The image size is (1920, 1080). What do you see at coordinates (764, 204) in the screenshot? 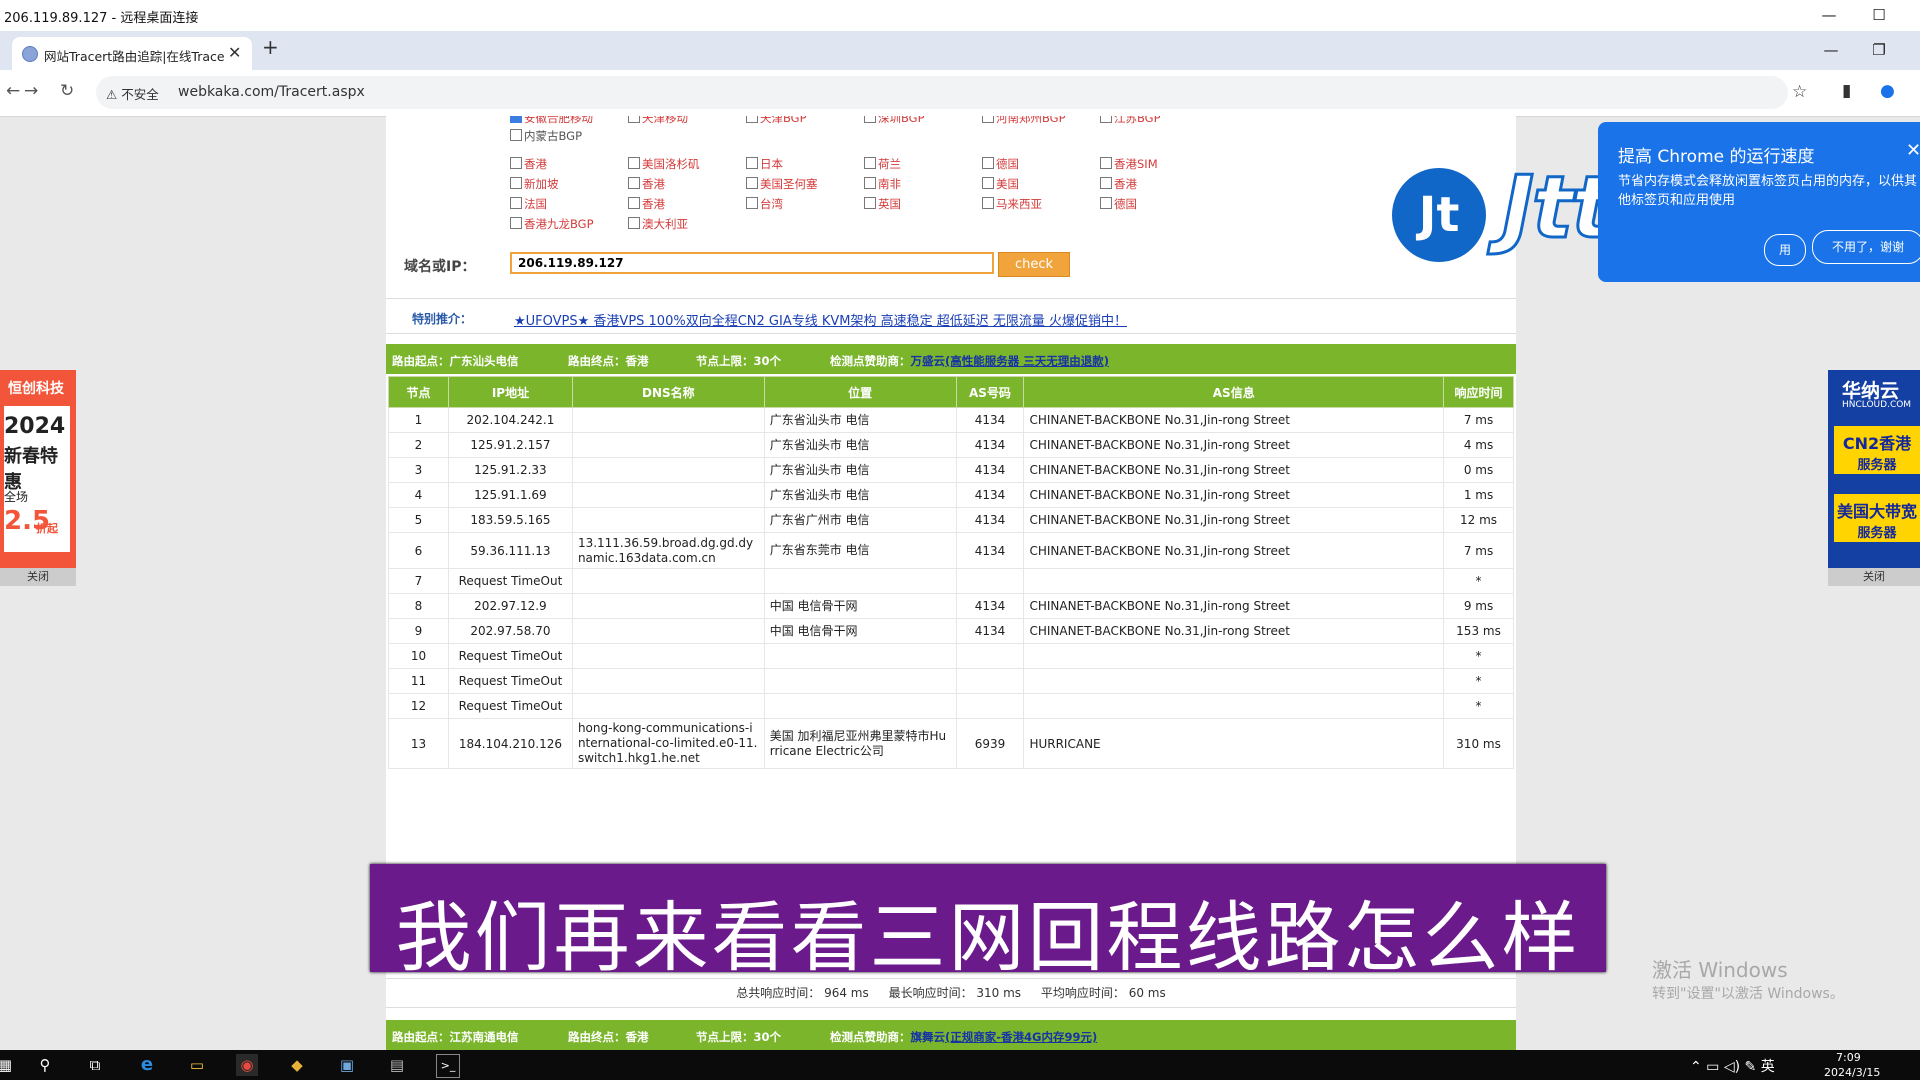
I see `node-checkbox: 台湾` at bounding box center [764, 204].